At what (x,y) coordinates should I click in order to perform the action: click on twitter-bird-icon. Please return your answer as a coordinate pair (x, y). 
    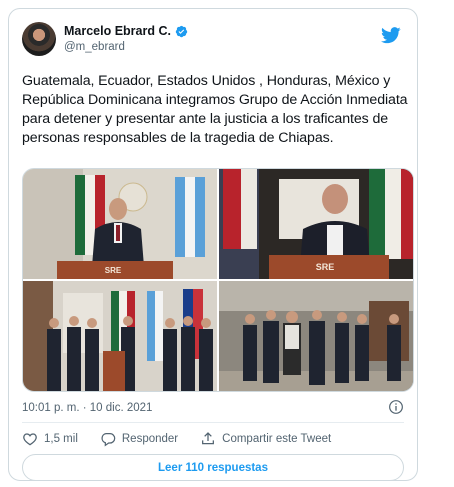
    Looking at the image, I should click on (391, 35).